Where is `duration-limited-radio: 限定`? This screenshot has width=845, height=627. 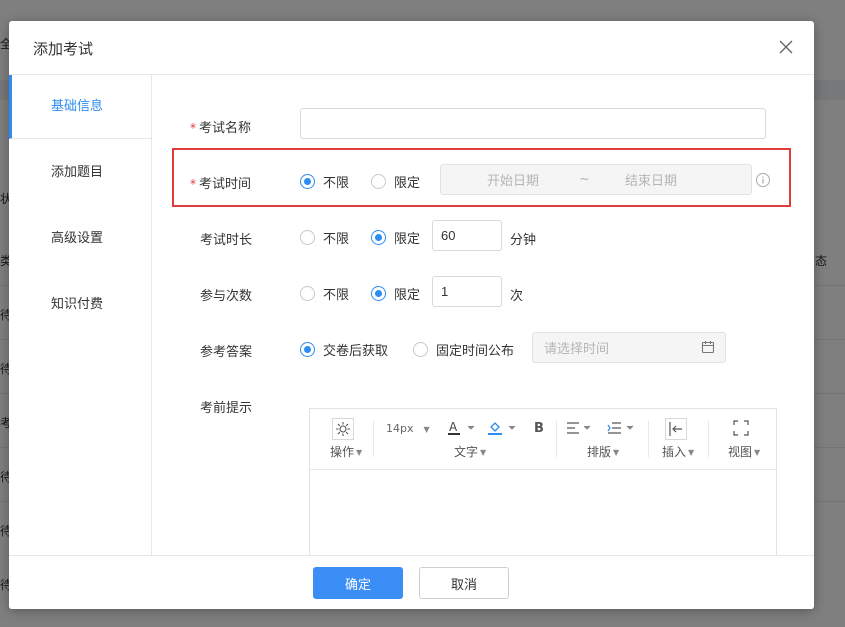 duration-limited-radio: 限定 is located at coordinates (395, 237).